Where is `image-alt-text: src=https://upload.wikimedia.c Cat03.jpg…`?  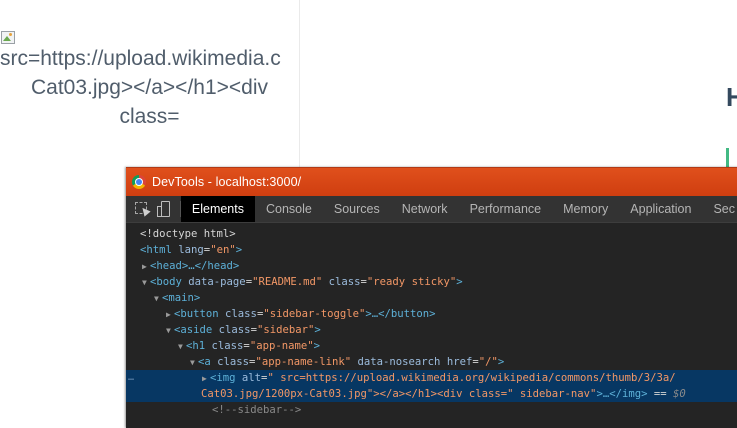
image-alt-text: src=https://upload.wikimedia.c Cat03.jpg… is located at coordinates (149, 87).